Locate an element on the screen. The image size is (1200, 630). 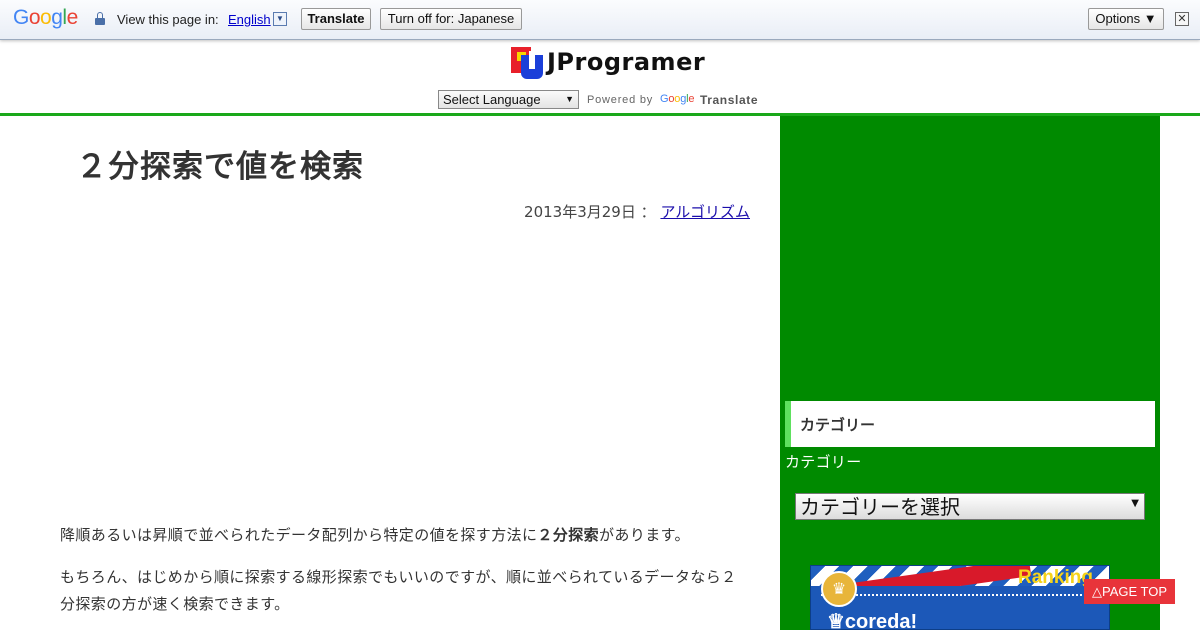
language-link: English is located at coordinates (249, 19).